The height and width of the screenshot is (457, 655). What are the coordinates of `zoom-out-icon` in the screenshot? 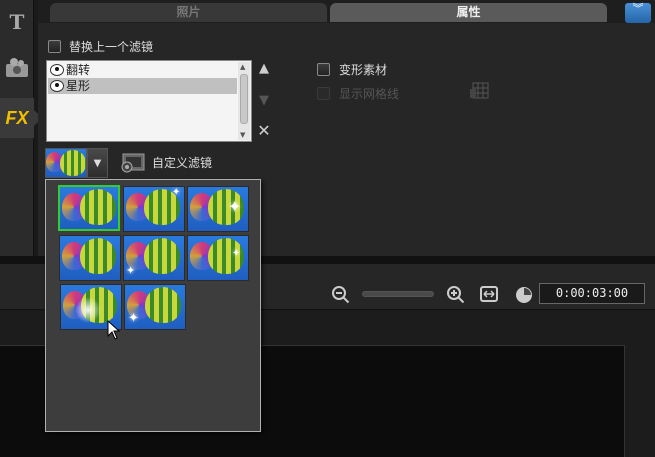 It's located at (341, 295).